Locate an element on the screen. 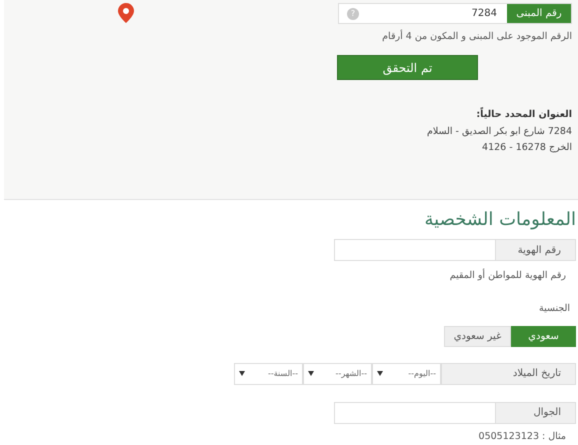  birth-date-label: تاريخ الميلاد is located at coordinates (508, 373).